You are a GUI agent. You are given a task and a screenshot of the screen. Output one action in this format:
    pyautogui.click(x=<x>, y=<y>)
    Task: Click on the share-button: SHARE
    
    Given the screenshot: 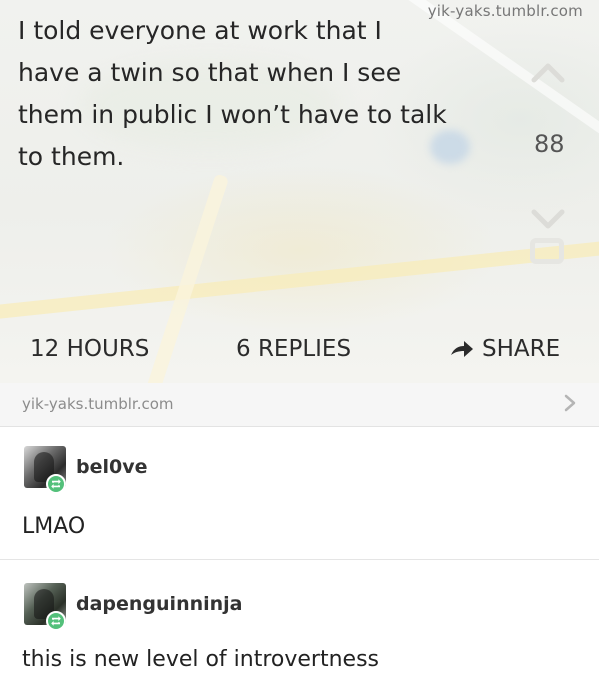 What is the action you would take?
    pyautogui.click(x=504, y=349)
    